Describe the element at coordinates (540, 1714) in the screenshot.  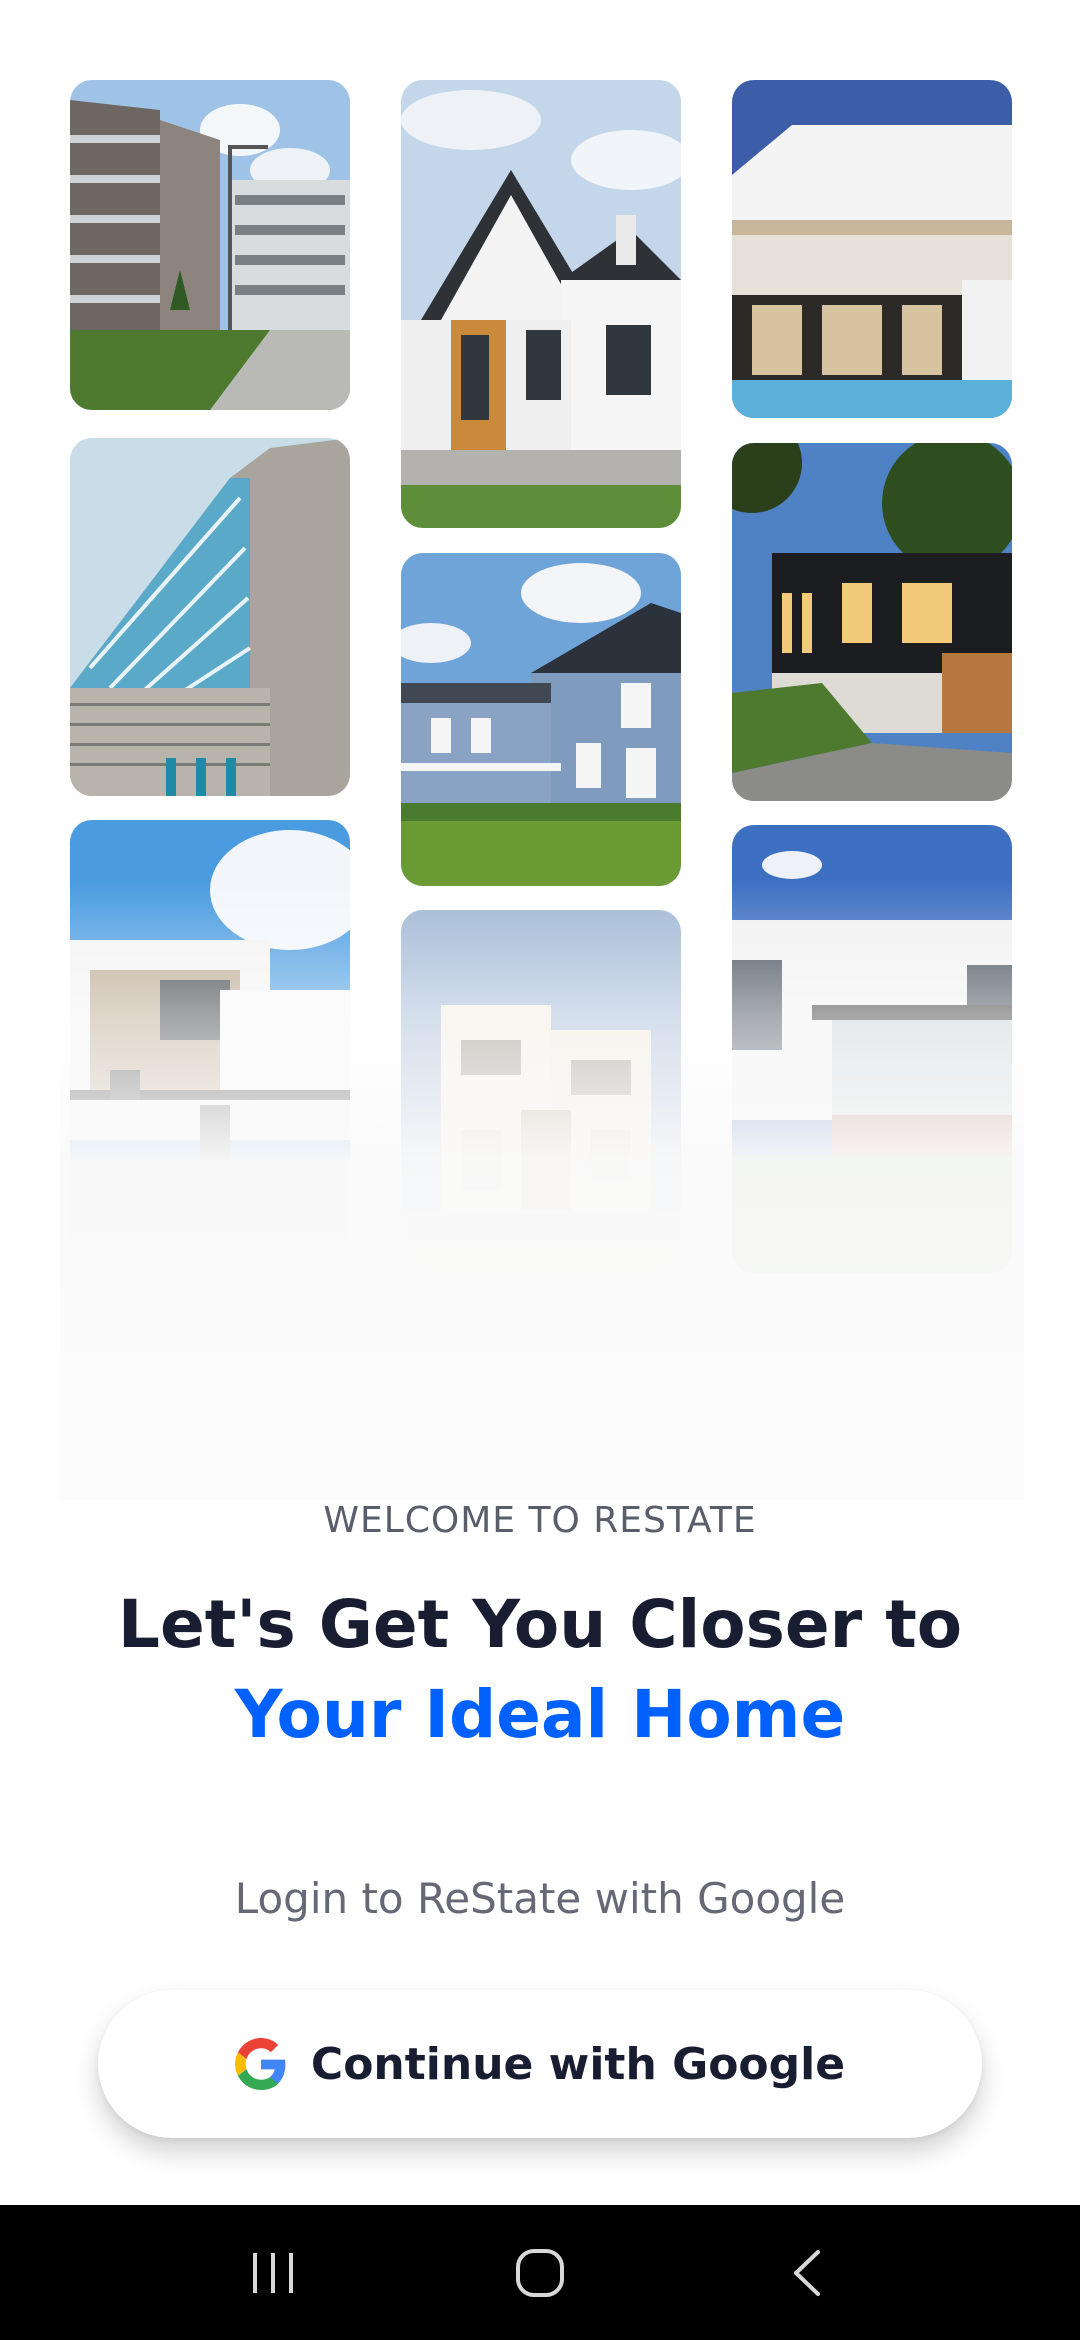
I see `headline-line-2-accent: Your Ideal Home` at that location.